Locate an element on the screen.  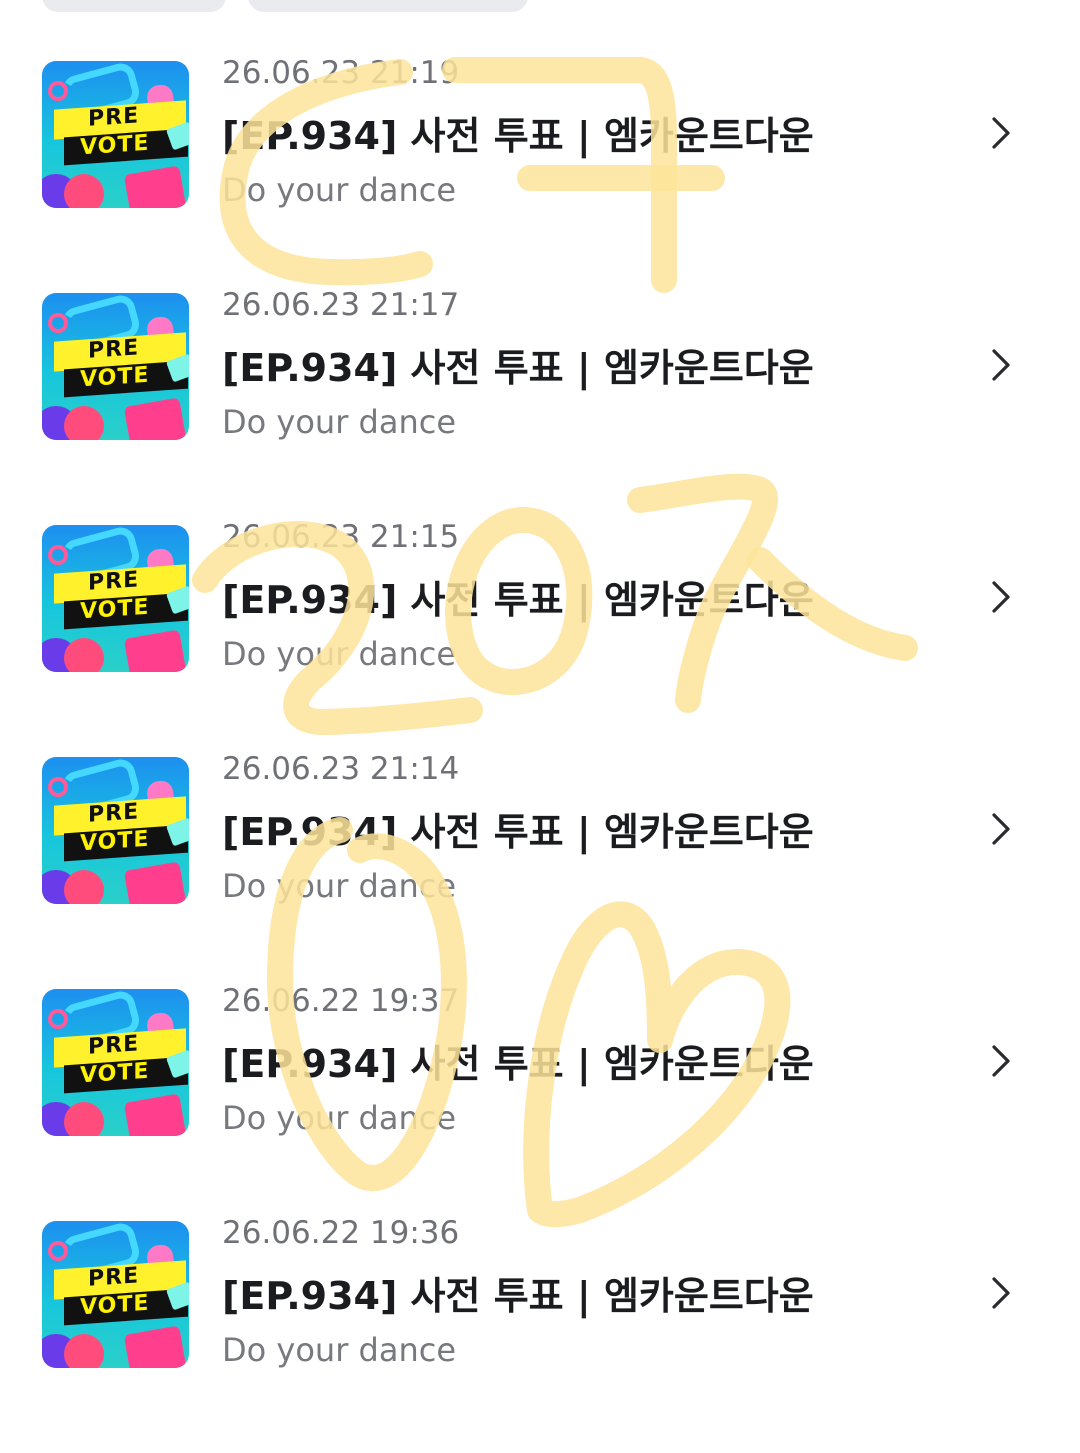
item-date: 26.06.23 21:17 is located at coordinates (341, 305).